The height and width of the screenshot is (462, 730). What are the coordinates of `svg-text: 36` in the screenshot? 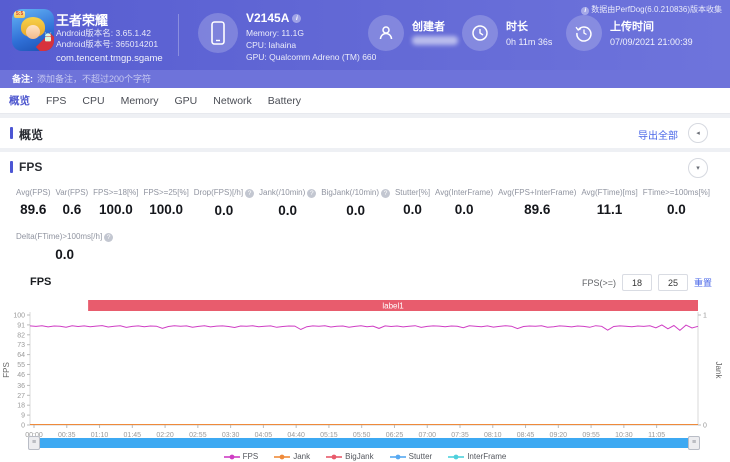 It's located at (21, 386).